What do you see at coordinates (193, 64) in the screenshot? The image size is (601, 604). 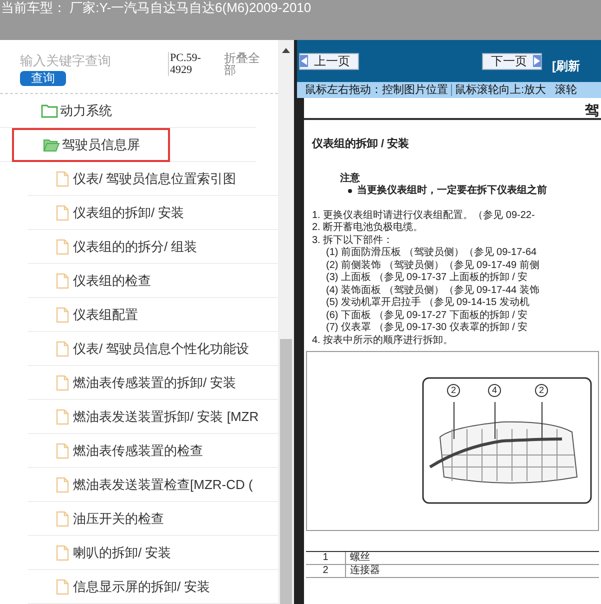 I see `code-label: PC.59-4929` at bounding box center [193, 64].